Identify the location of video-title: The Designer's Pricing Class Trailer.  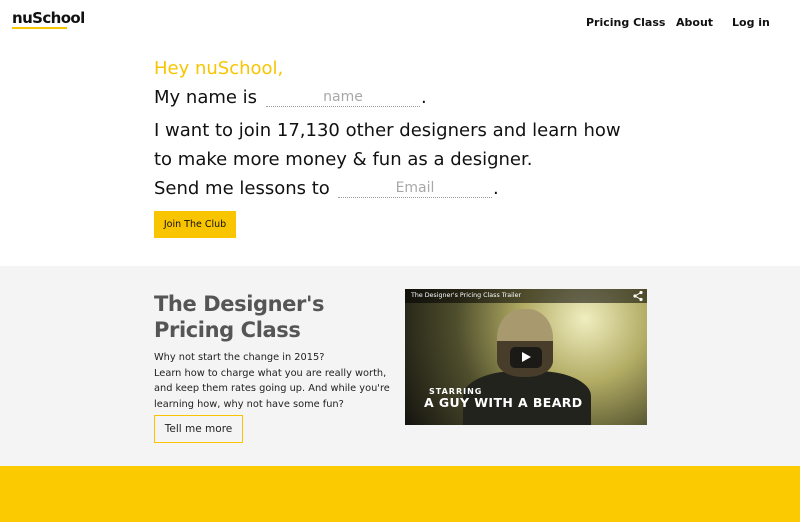
(466, 295).